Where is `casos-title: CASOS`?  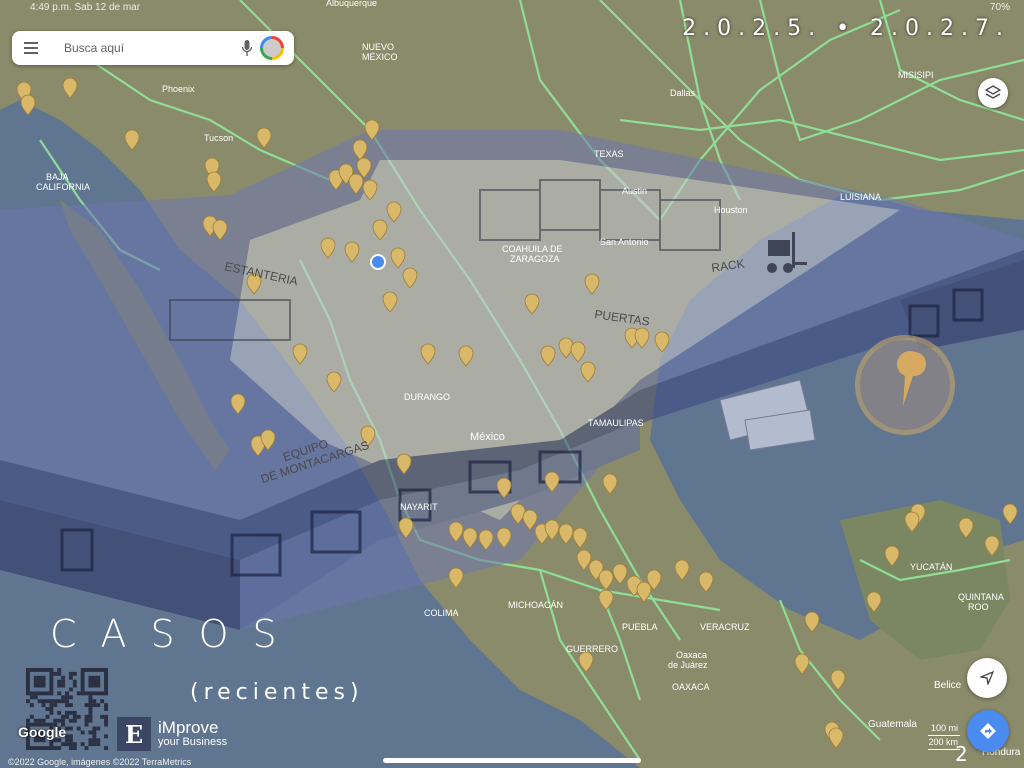
casos-title: CASOS is located at coordinates (175, 634).